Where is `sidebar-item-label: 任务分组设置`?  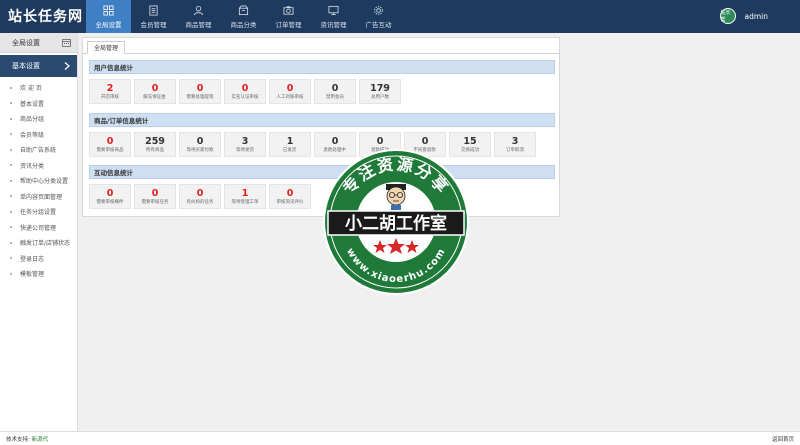 sidebar-item-label: 任务分组设置 is located at coordinates (38, 213).